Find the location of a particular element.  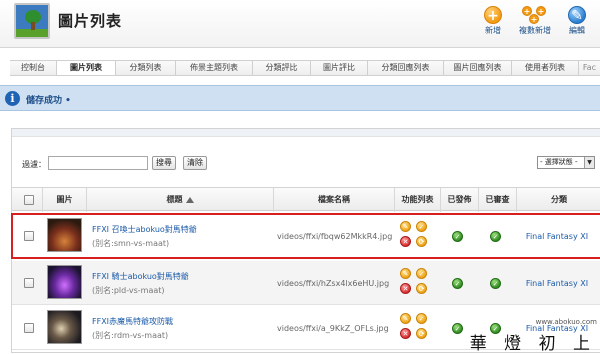

select-all-checkbox is located at coordinates (29, 200).